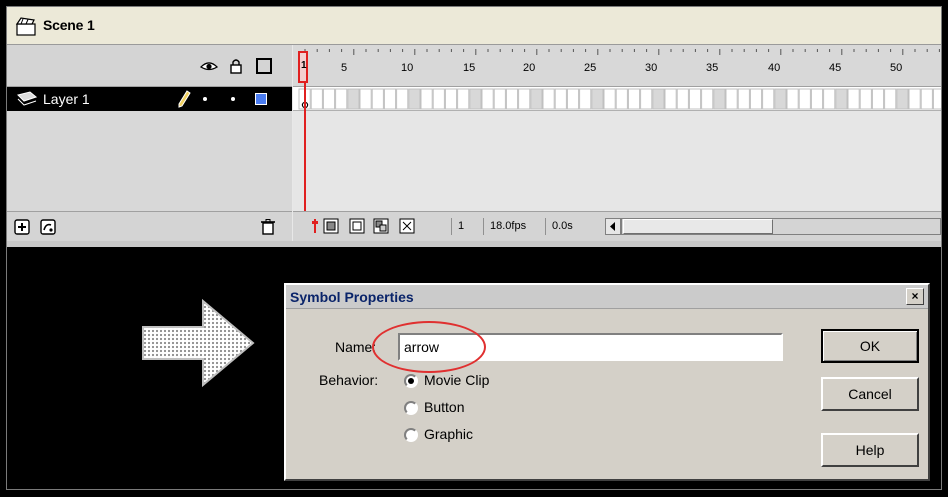 The height and width of the screenshot is (497, 948). What do you see at coordinates (305, 148) in the screenshot?
I see `playhead-line` at bounding box center [305, 148].